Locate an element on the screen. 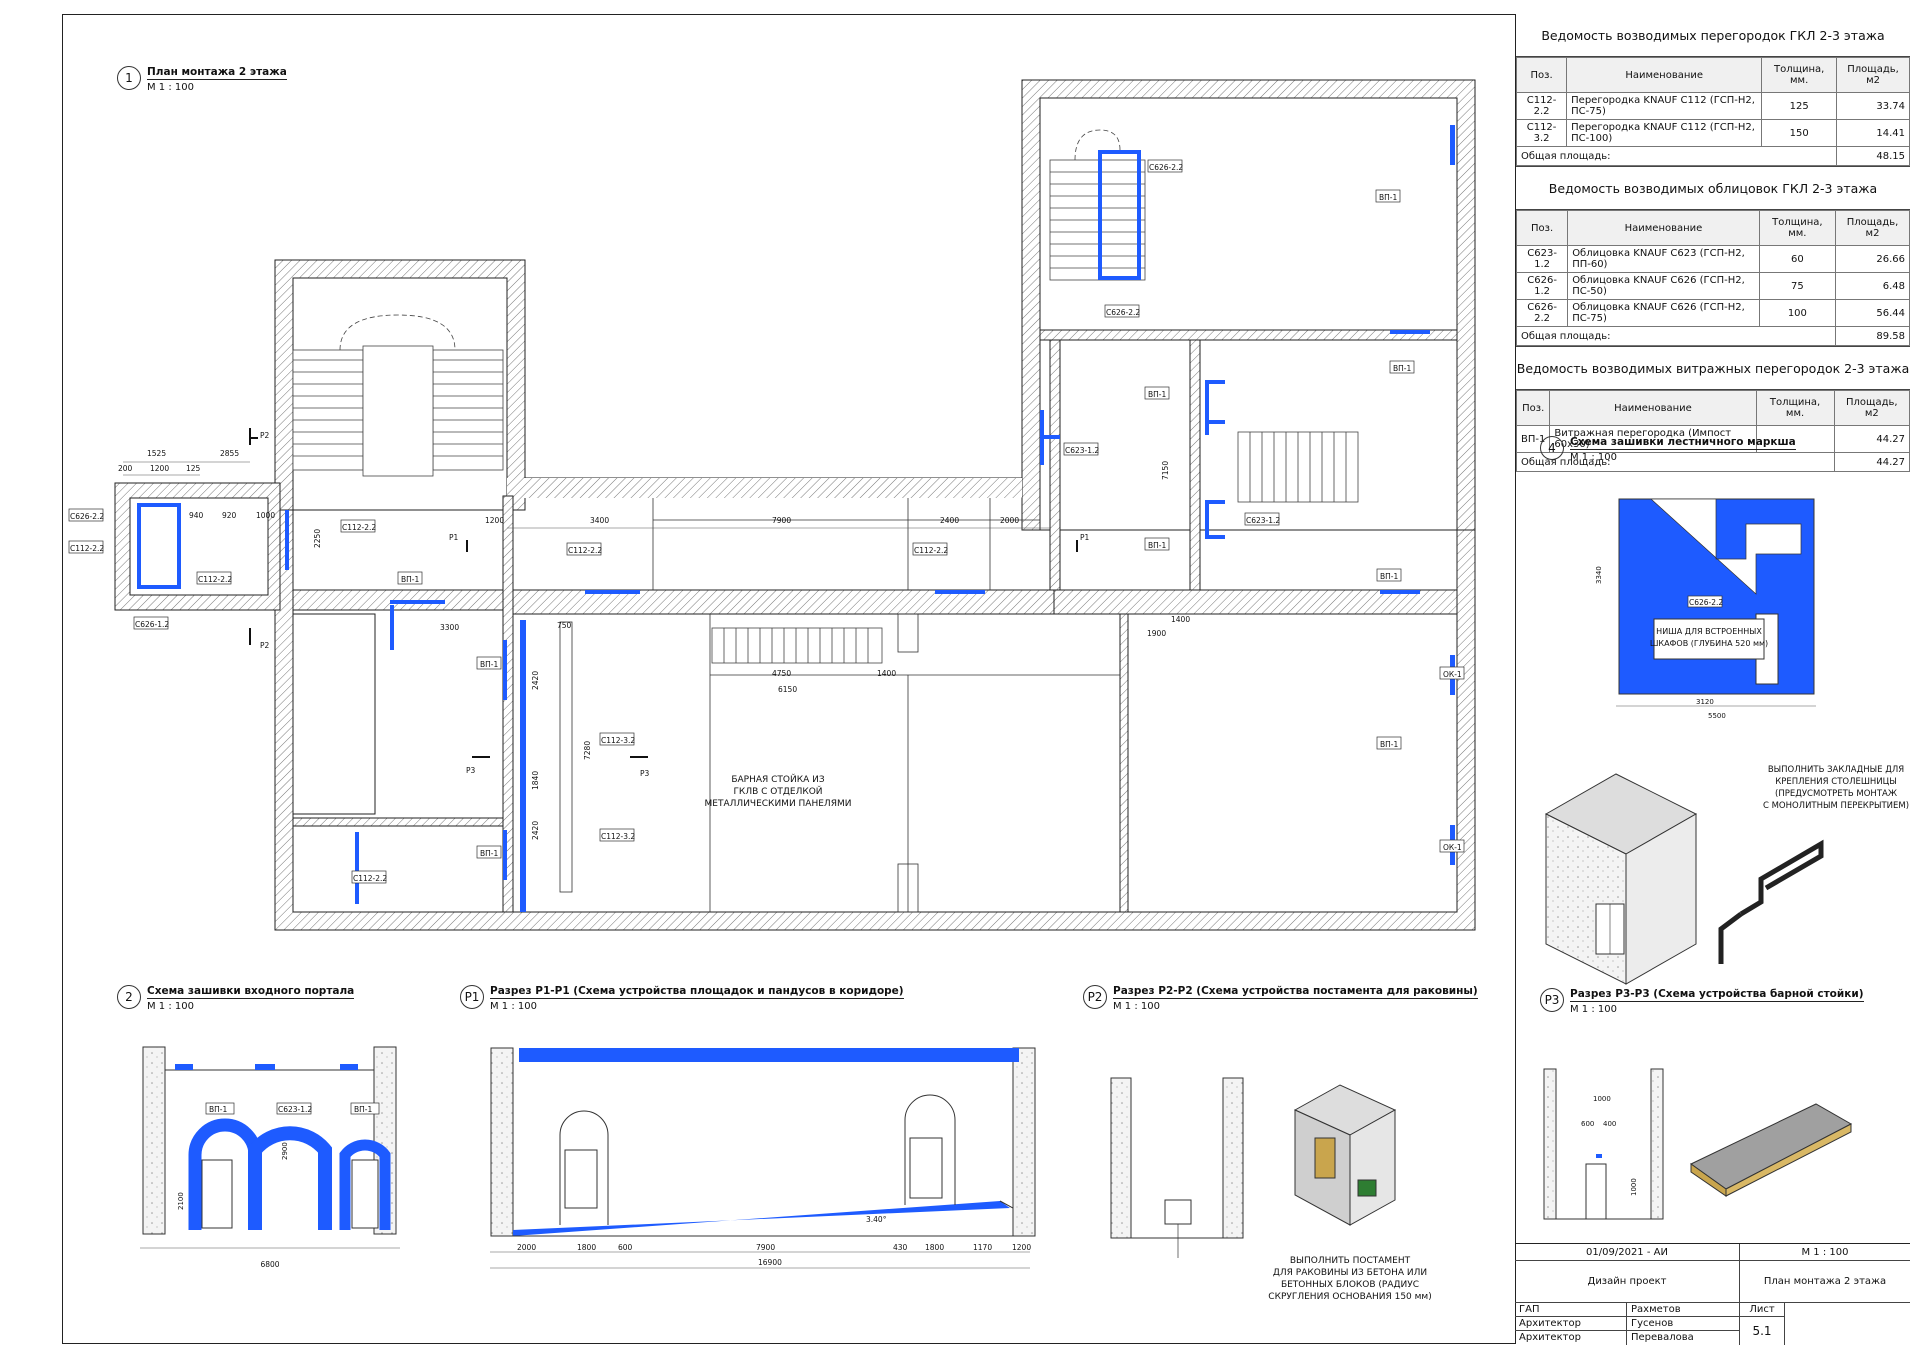  dim-2250: 2250 is located at coordinates (317, 538).